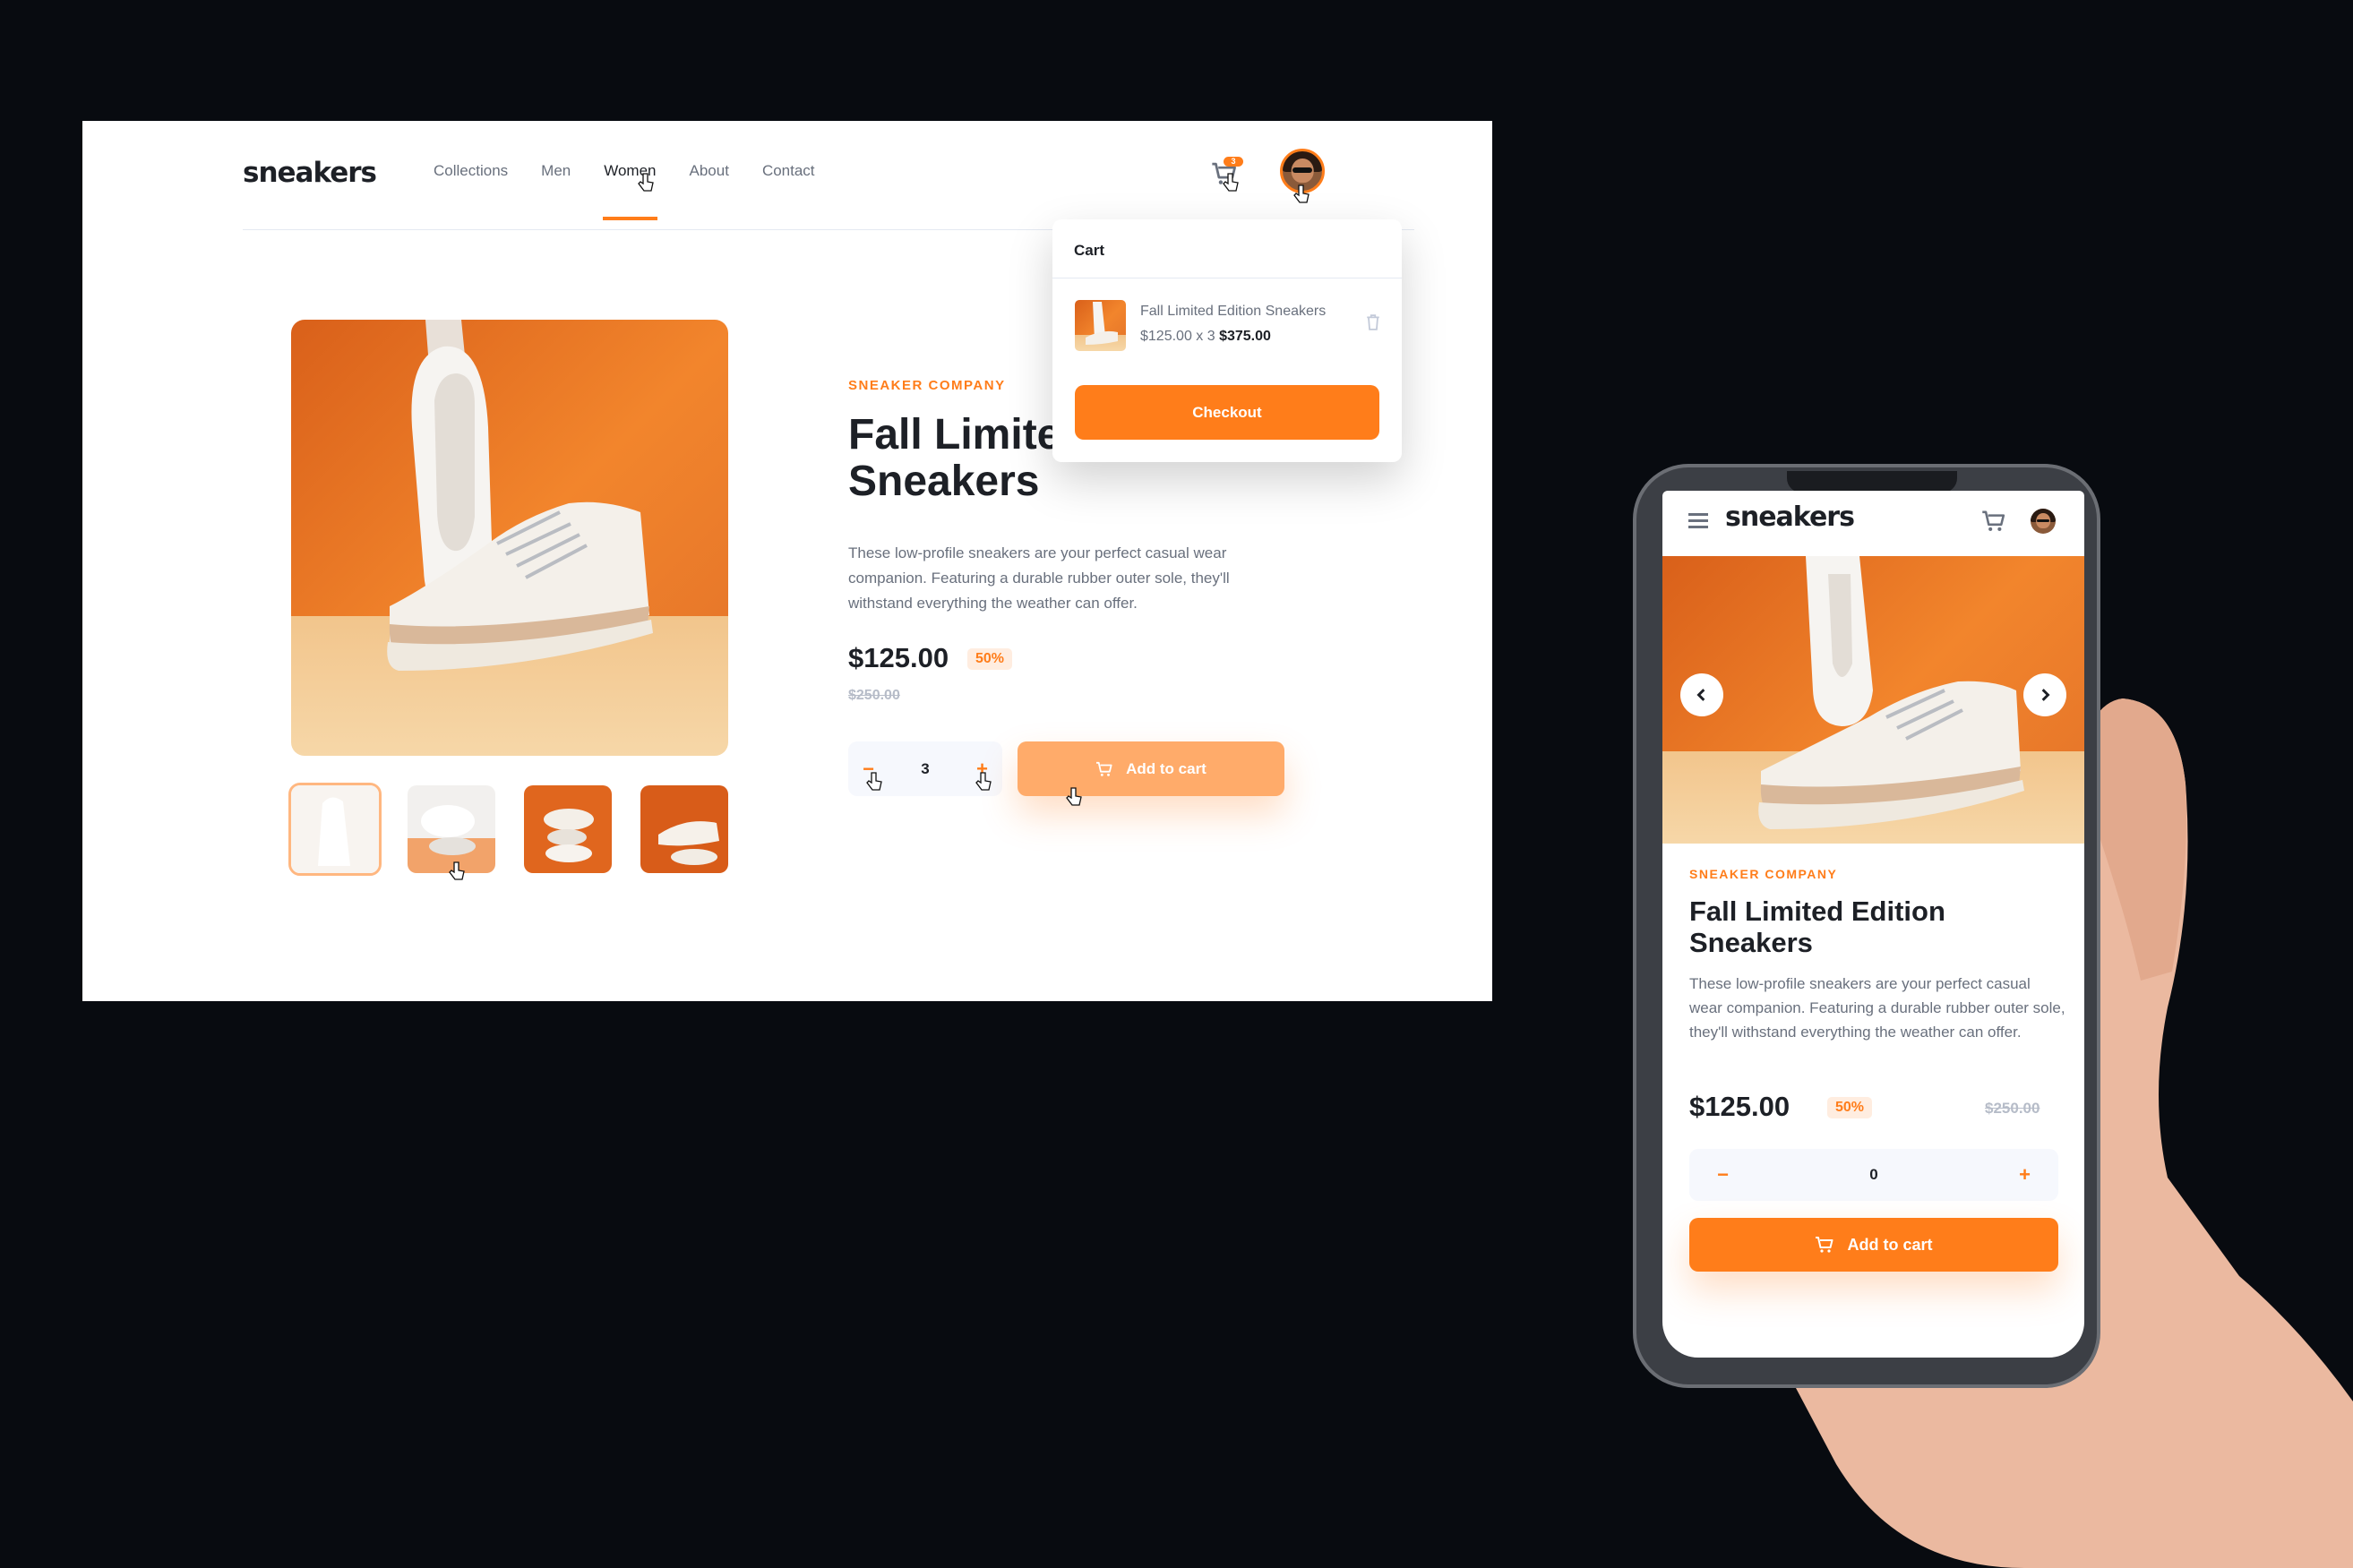 The width and height of the screenshot is (2353, 1568). Describe the element at coordinates (1089, 250) in the screenshot. I see `cart-title: Cart` at that location.